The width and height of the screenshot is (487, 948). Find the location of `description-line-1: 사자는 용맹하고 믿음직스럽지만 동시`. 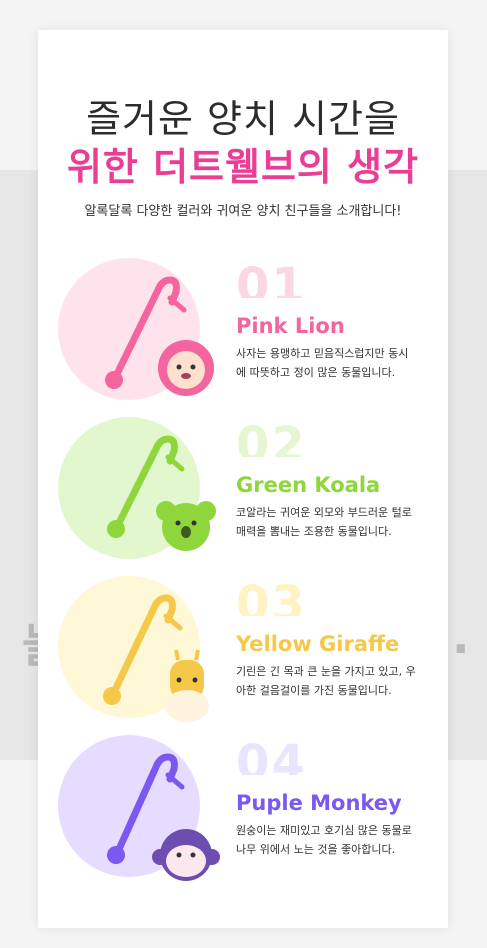

description-line-1: 사자는 용맹하고 믿음직스럽지만 동시 is located at coordinates (322, 353).